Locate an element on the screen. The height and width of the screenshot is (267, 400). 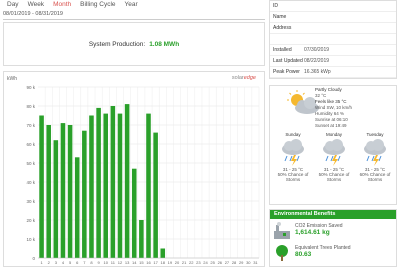
x-tick-label: 27 is located at coordinates (227, 262).